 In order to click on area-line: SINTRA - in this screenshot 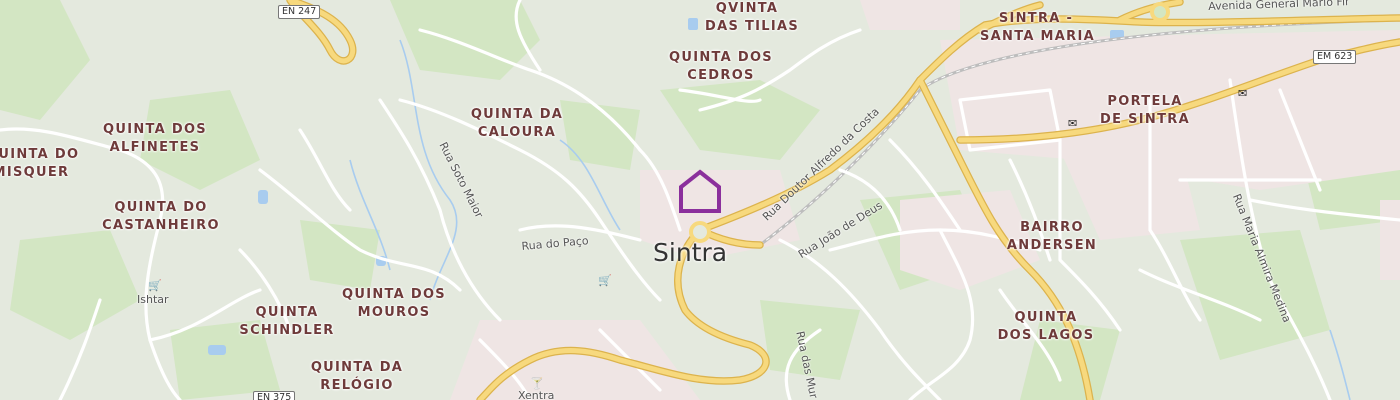, I will do `click(1036, 18)`.